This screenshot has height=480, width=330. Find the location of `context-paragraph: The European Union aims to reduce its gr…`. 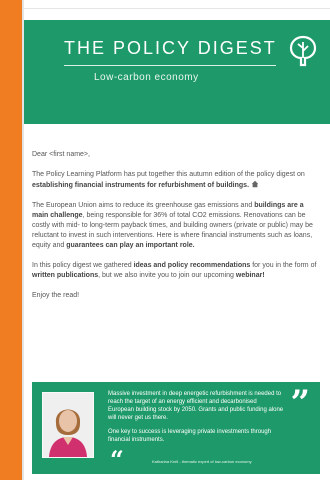

context-paragraph: The European Union aims to reduce its gr… is located at coordinates (176, 226).